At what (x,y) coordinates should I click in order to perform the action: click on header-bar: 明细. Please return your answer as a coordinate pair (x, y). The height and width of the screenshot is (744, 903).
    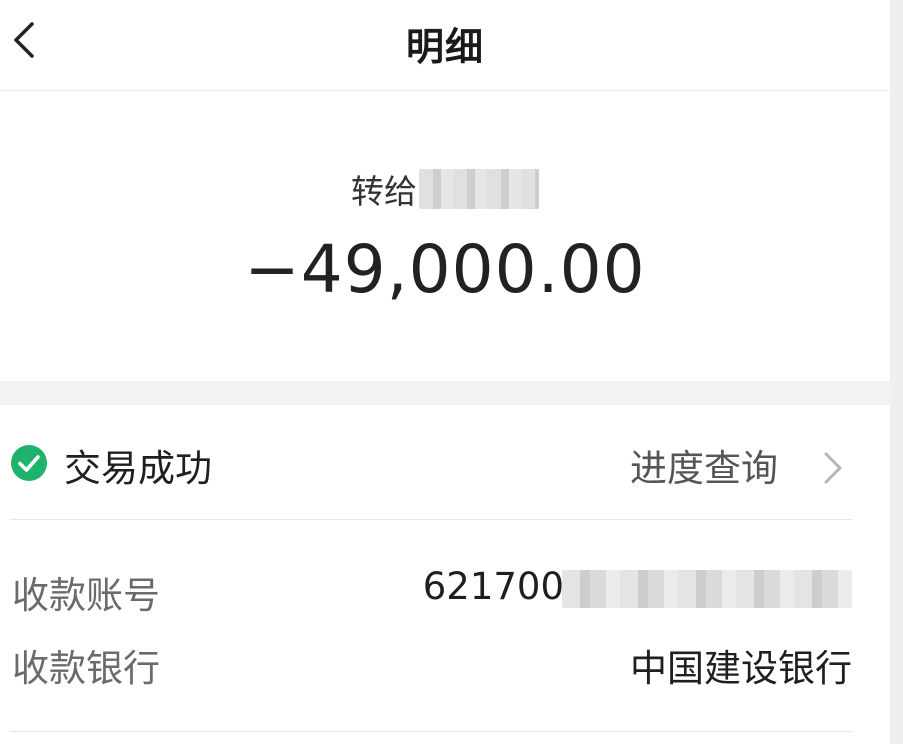
    Looking at the image, I should click on (445, 45).